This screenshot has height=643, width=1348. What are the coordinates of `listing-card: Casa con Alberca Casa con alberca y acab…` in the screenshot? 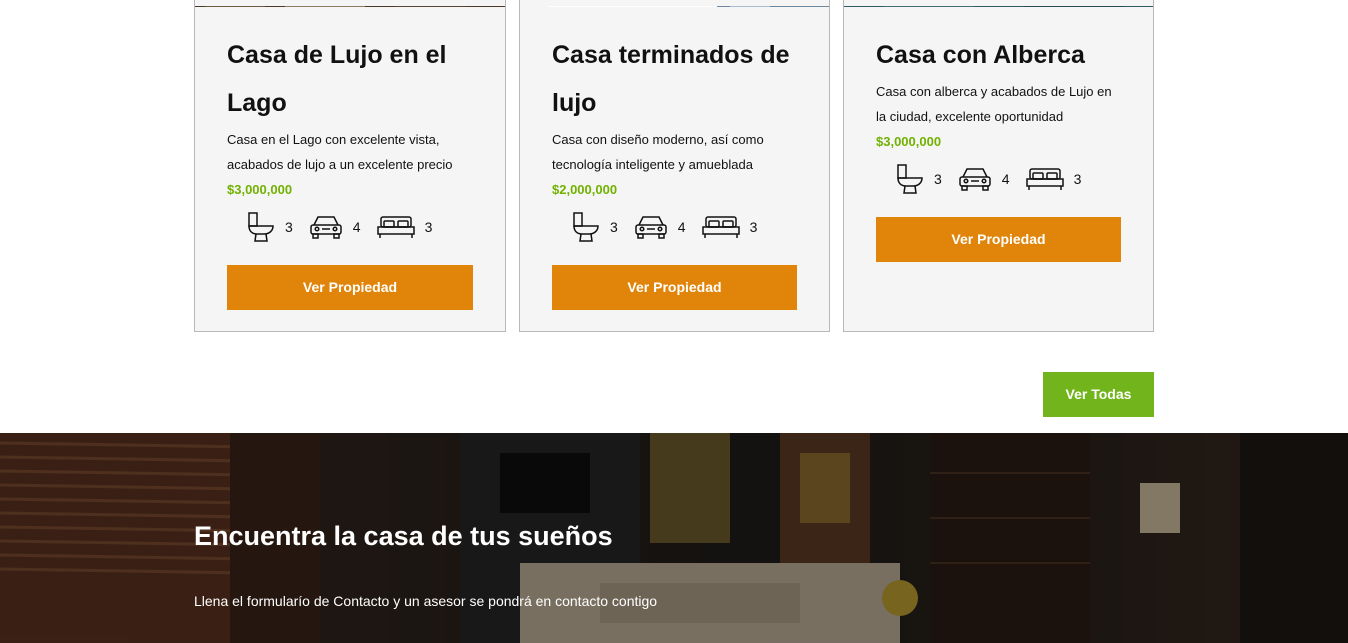 It's located at (998, 166).